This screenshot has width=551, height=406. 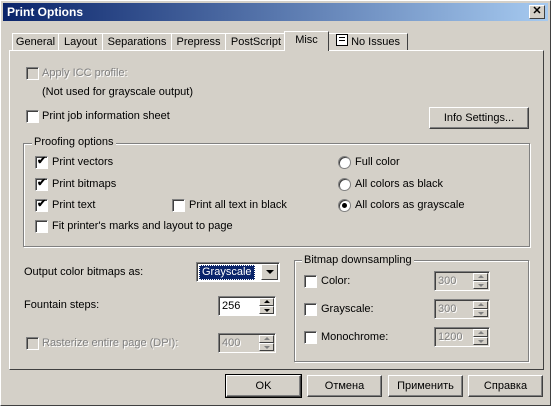 I want to click on downsample-color-label: Color:, so click(x=336, y=281).